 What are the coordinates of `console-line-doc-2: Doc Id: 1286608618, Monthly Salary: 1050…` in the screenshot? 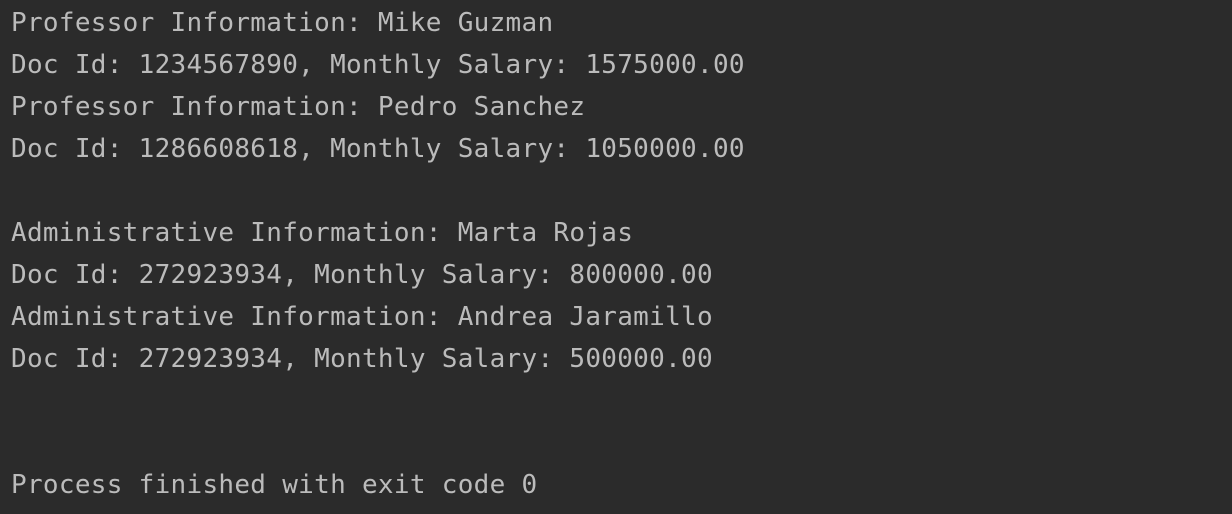 It's located at (378, 149).